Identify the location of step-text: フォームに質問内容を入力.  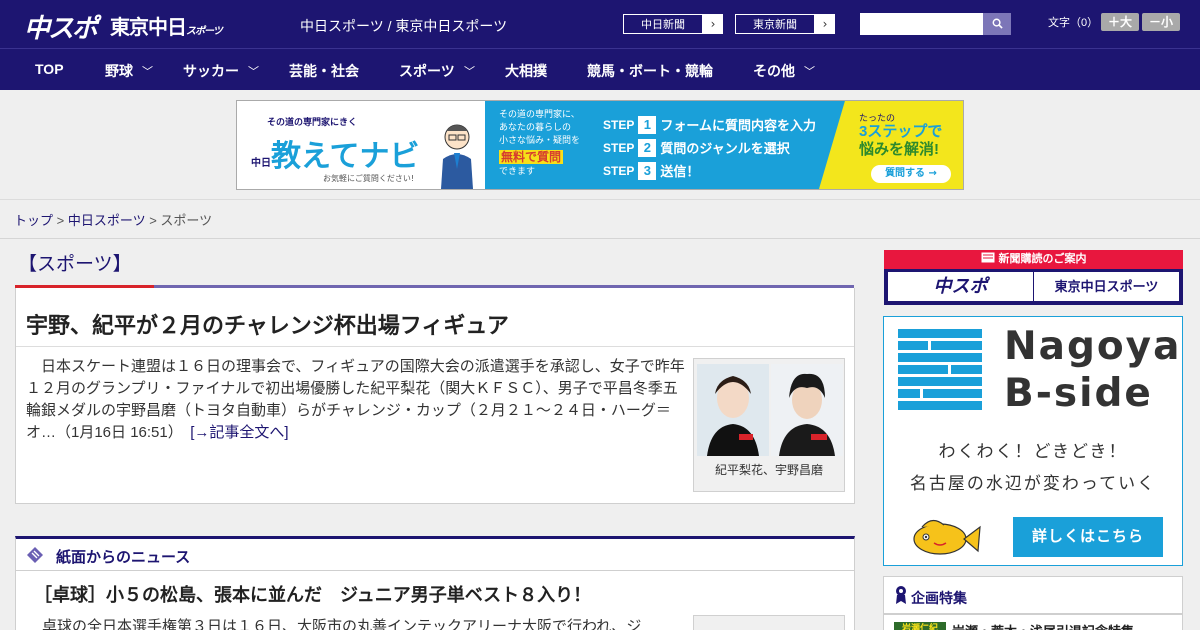
(738, 125).